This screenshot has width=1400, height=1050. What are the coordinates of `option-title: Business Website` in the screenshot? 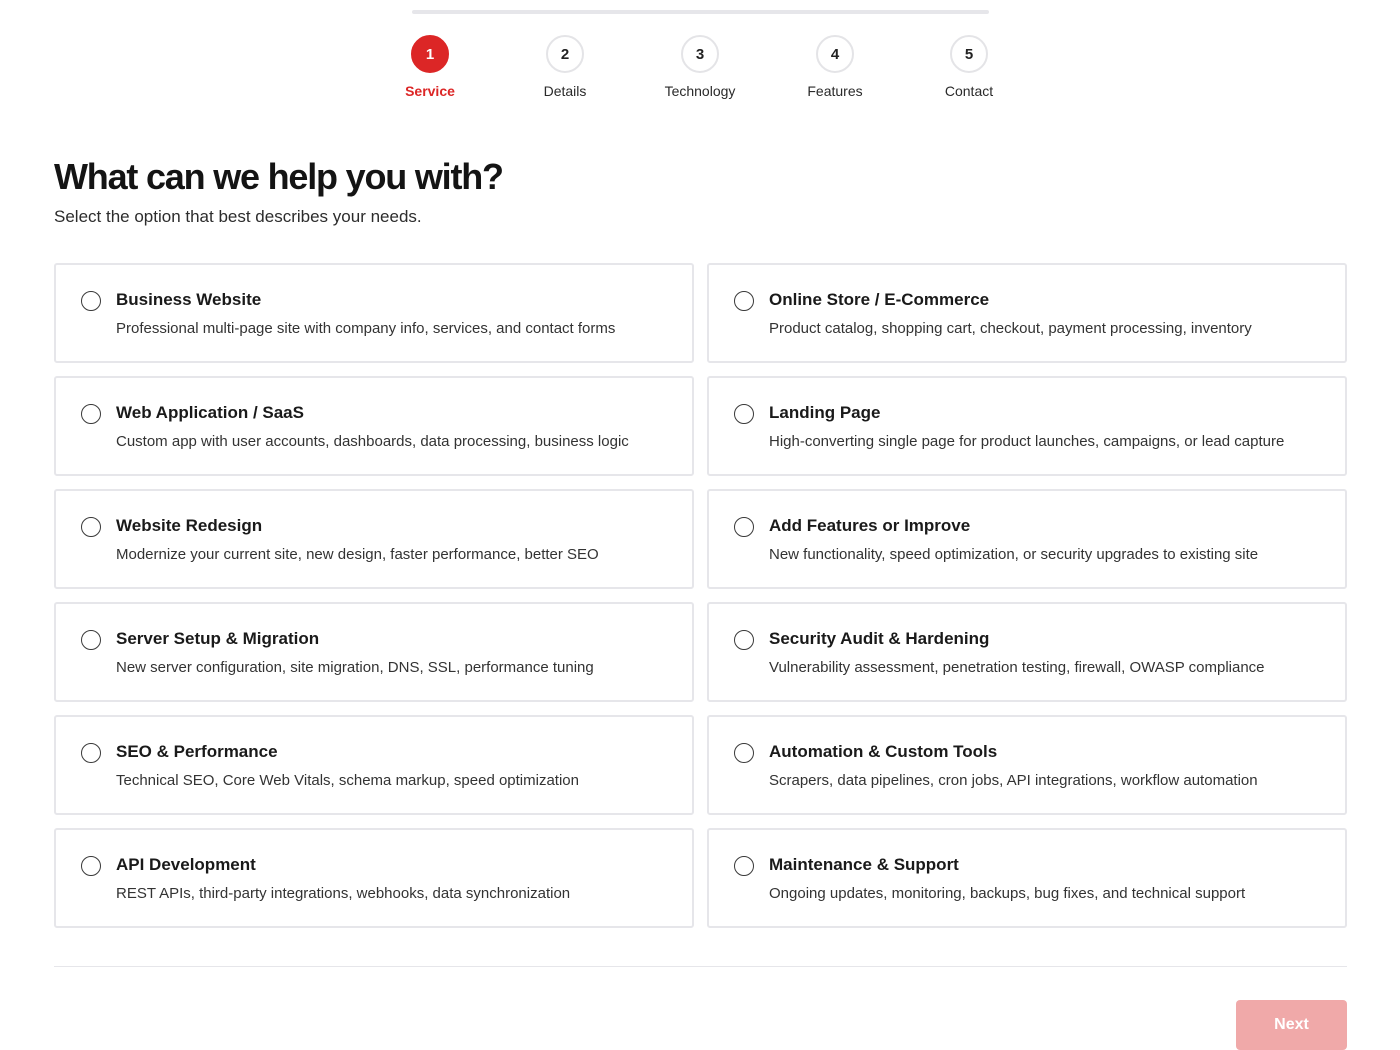 It's located at (189, 299).